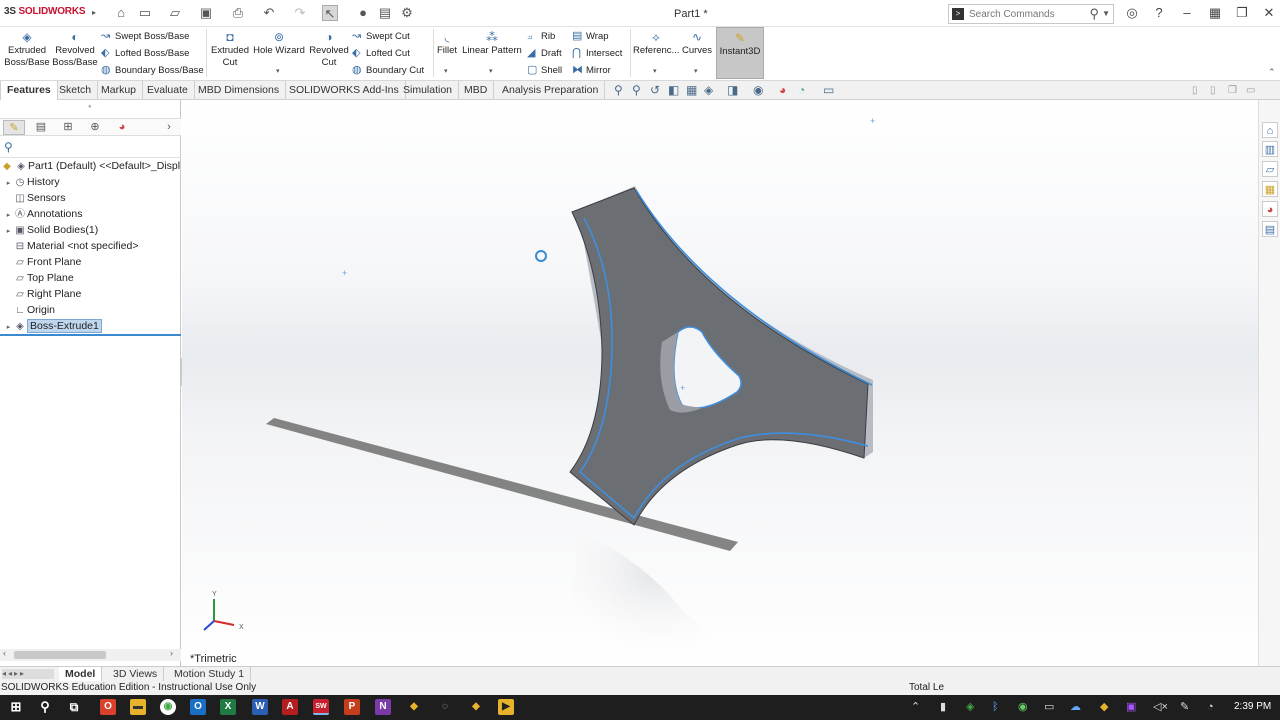 This screenshot has width=1280, height=720. Describe the element at coordinates (544, 70) in the screenshot. I see `shell-button: ▢ Shell` at that location.